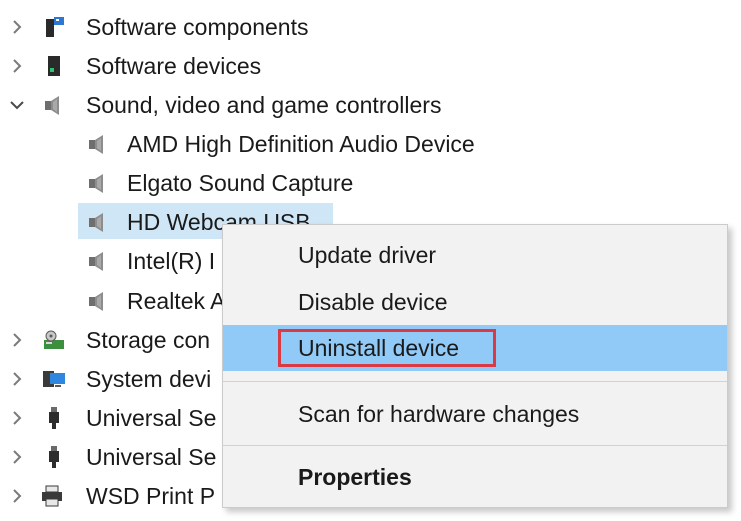  I want to click on tree-row-software-components: Software components, so click(370, 27).